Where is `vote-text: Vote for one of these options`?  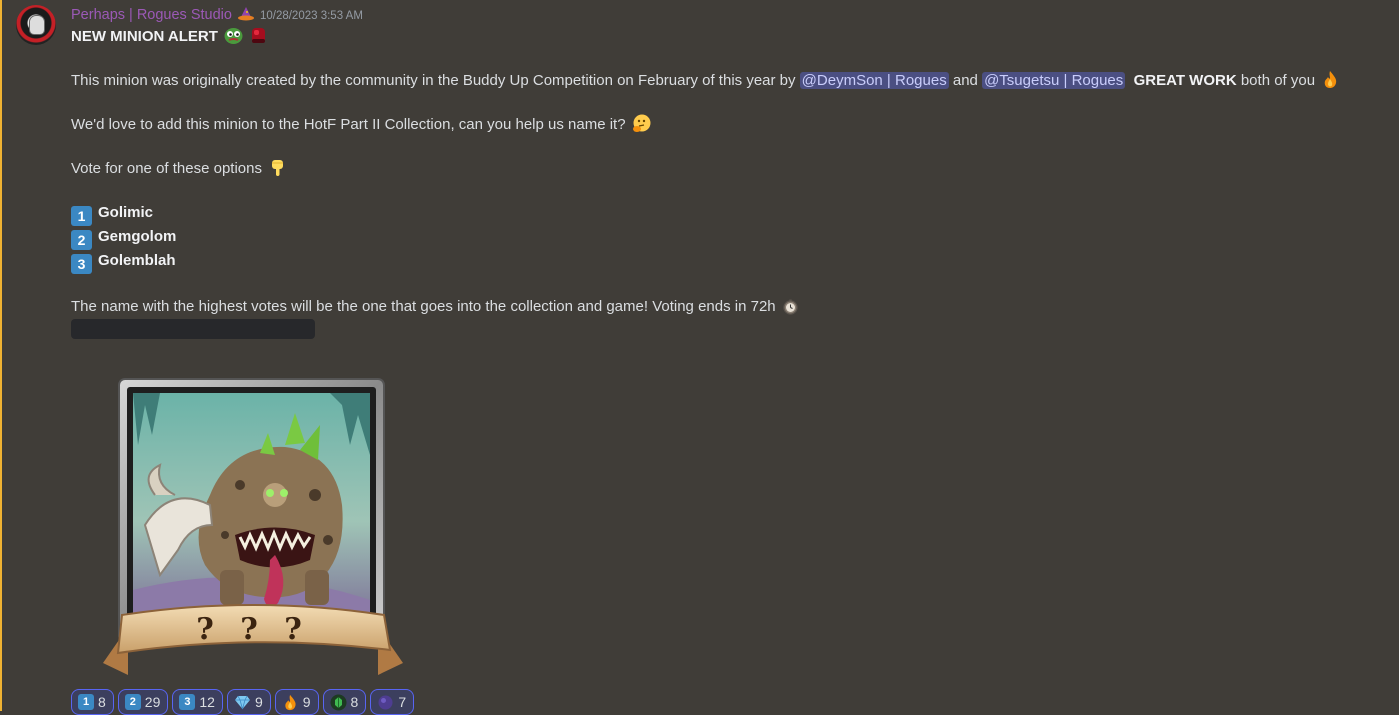 vote-text: Vote for one of these options is located at coordinates (166, 168).